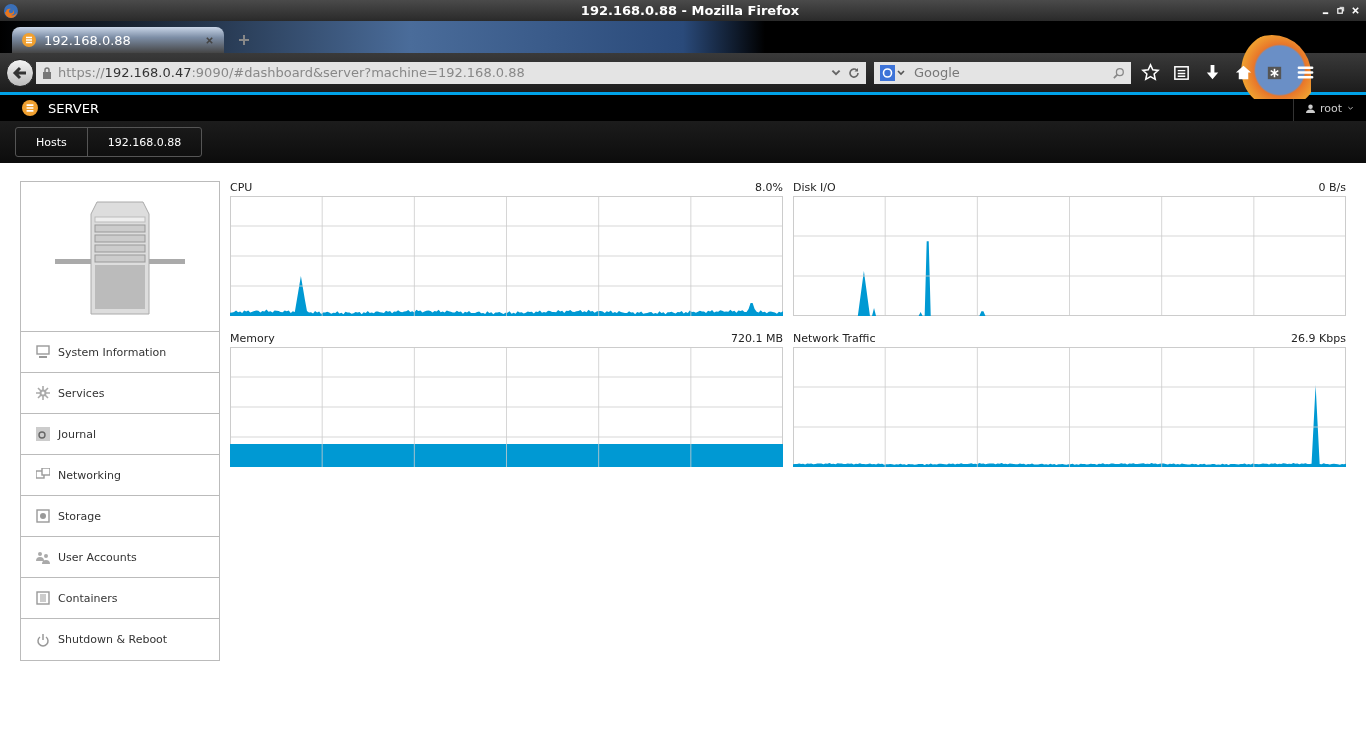 This screenshot has height=742, width=1366. Describe the element at coordinates (11, 10) in the screenshot. I see `browser-logo-icon` at that location.